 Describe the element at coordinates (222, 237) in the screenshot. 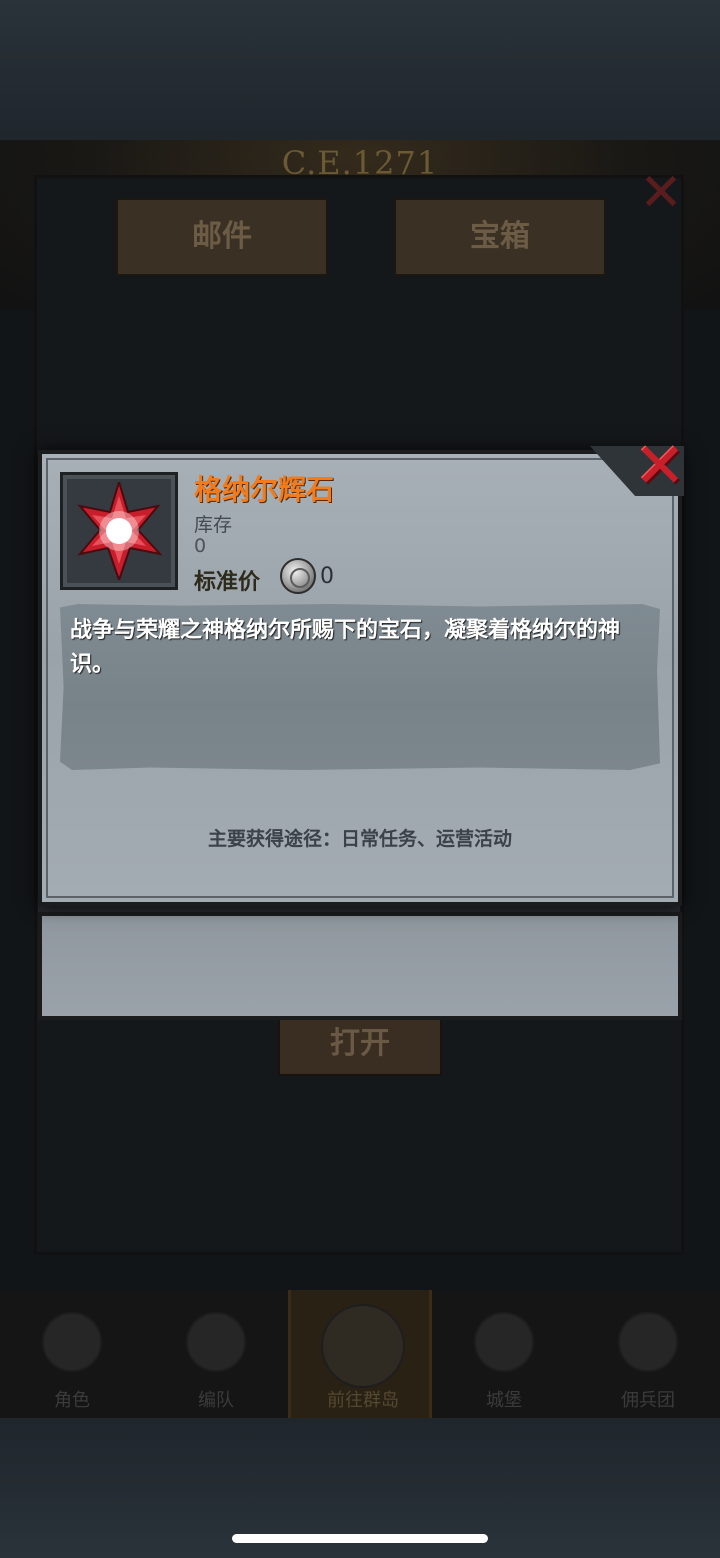

I see `tab-mail: 邮件` at that location.